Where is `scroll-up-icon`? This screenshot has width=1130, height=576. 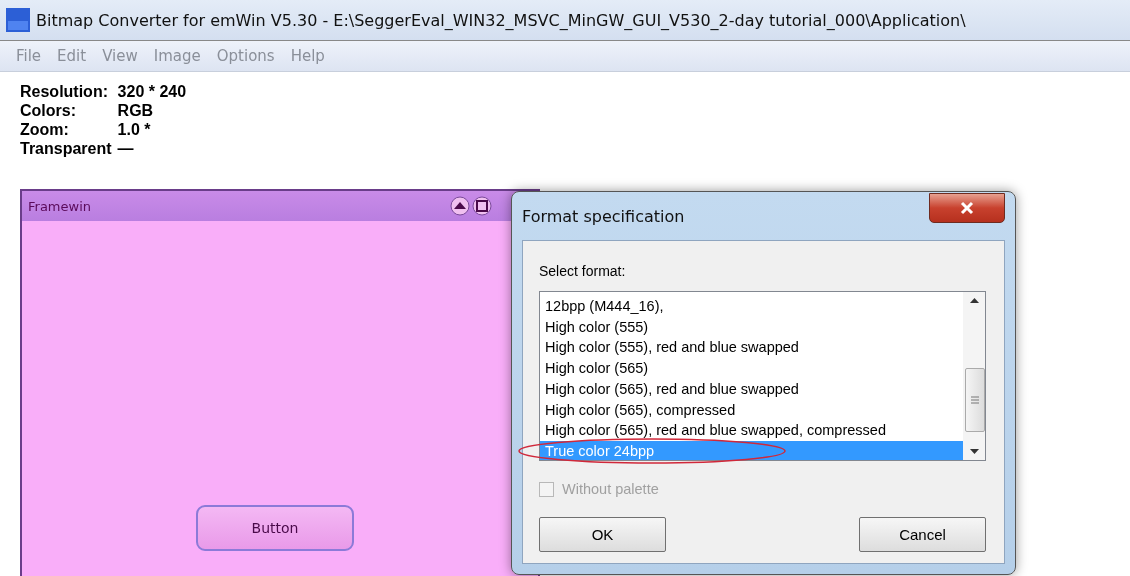
scroll-up-icon is located at coordinates (974, 300).